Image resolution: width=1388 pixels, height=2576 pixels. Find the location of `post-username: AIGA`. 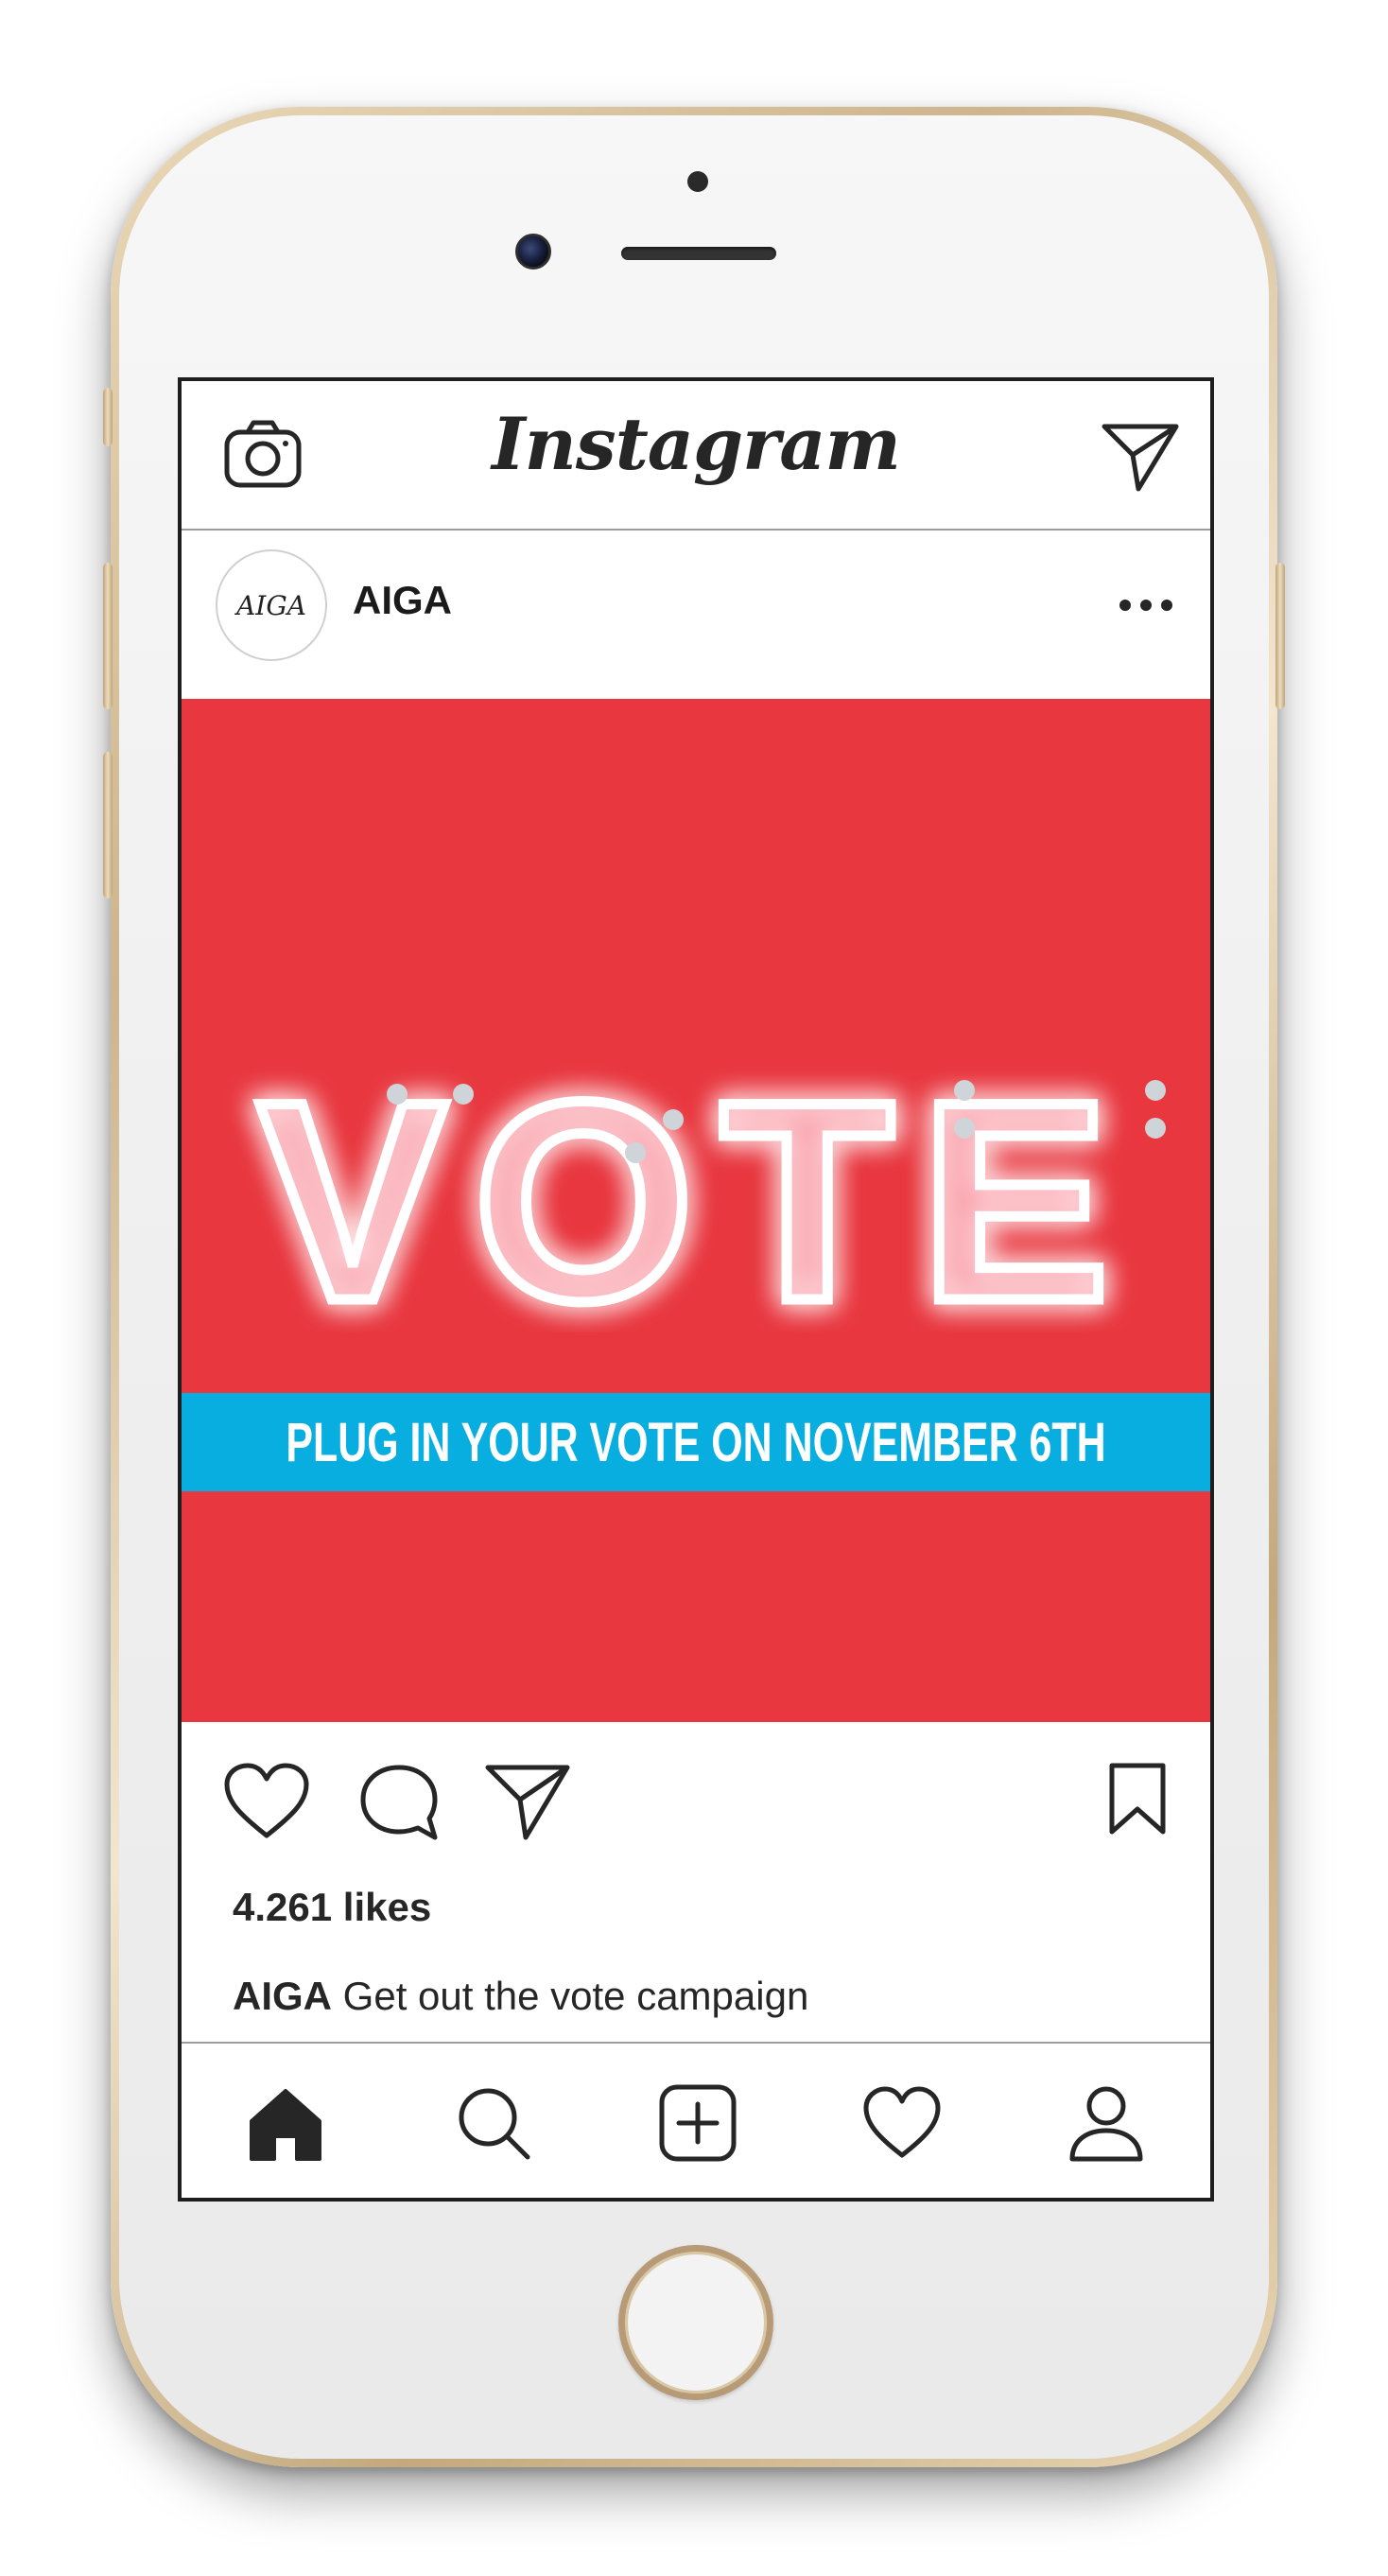

post-username: AIGA is located at coordinates (402, 600).